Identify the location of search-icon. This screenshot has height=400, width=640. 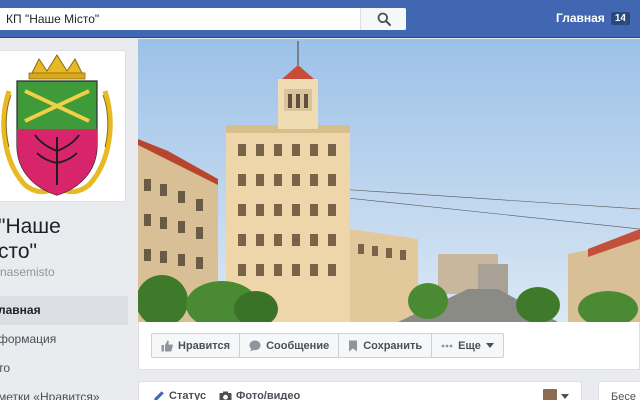
(384, 19).